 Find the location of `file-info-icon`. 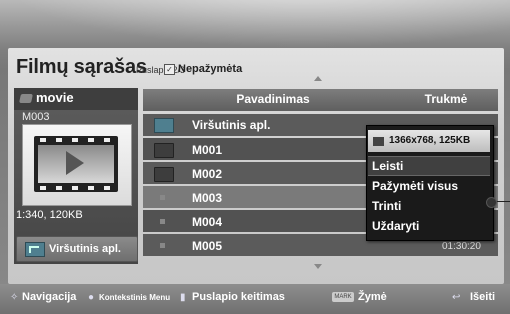

file-info-icon is located at coordinates (378, 141).